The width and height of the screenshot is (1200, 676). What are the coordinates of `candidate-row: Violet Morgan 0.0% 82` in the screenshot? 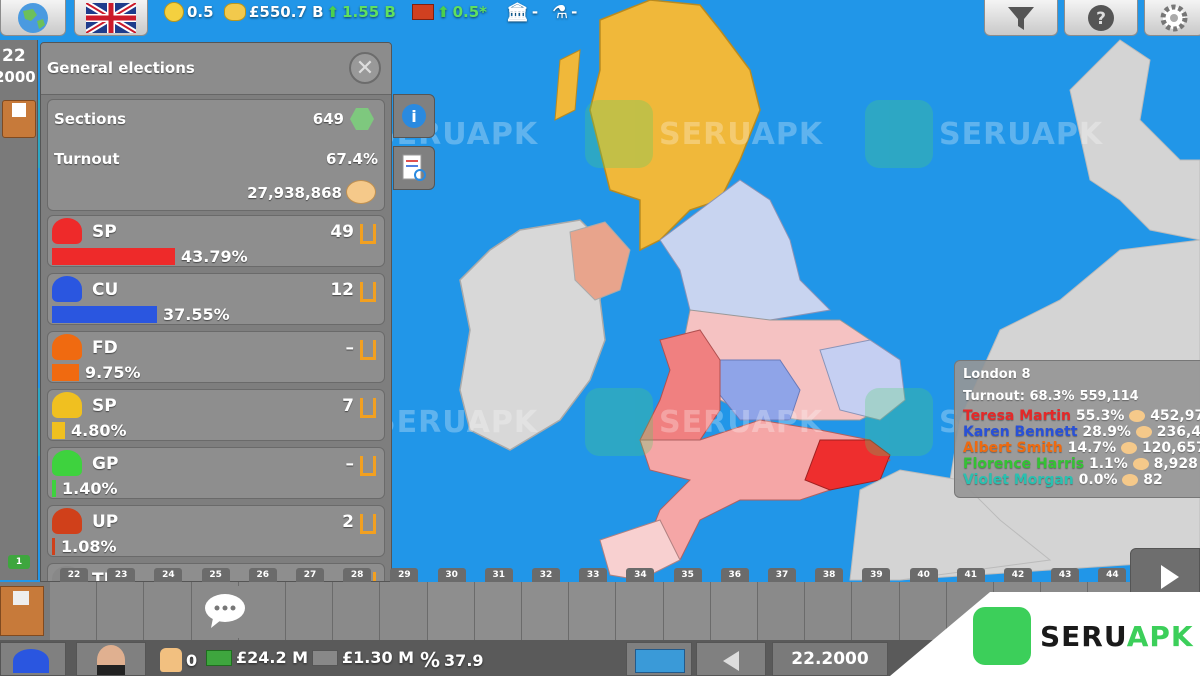 It's located at (1079, 480).